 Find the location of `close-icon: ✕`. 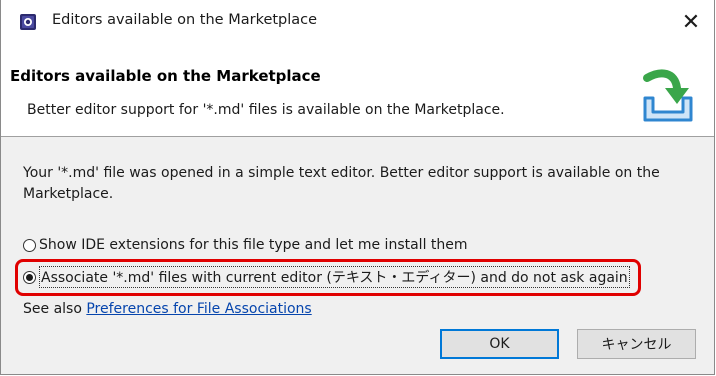

close-icon: ✕ is located at coordinates (691, 22).